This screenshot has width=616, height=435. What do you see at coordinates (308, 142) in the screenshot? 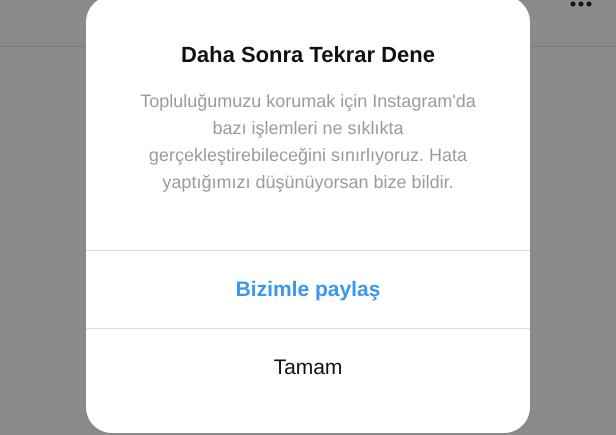
I see `dialog-message: Topluluğumuzu korumak için Instagram'da bazı işlemleri ne sıklıkta gerçekleştirebileceğini sınırlıyoruz. Hata yaptığımızı düşünüyorsan bize bildir.` at bounding box center [308, 142].